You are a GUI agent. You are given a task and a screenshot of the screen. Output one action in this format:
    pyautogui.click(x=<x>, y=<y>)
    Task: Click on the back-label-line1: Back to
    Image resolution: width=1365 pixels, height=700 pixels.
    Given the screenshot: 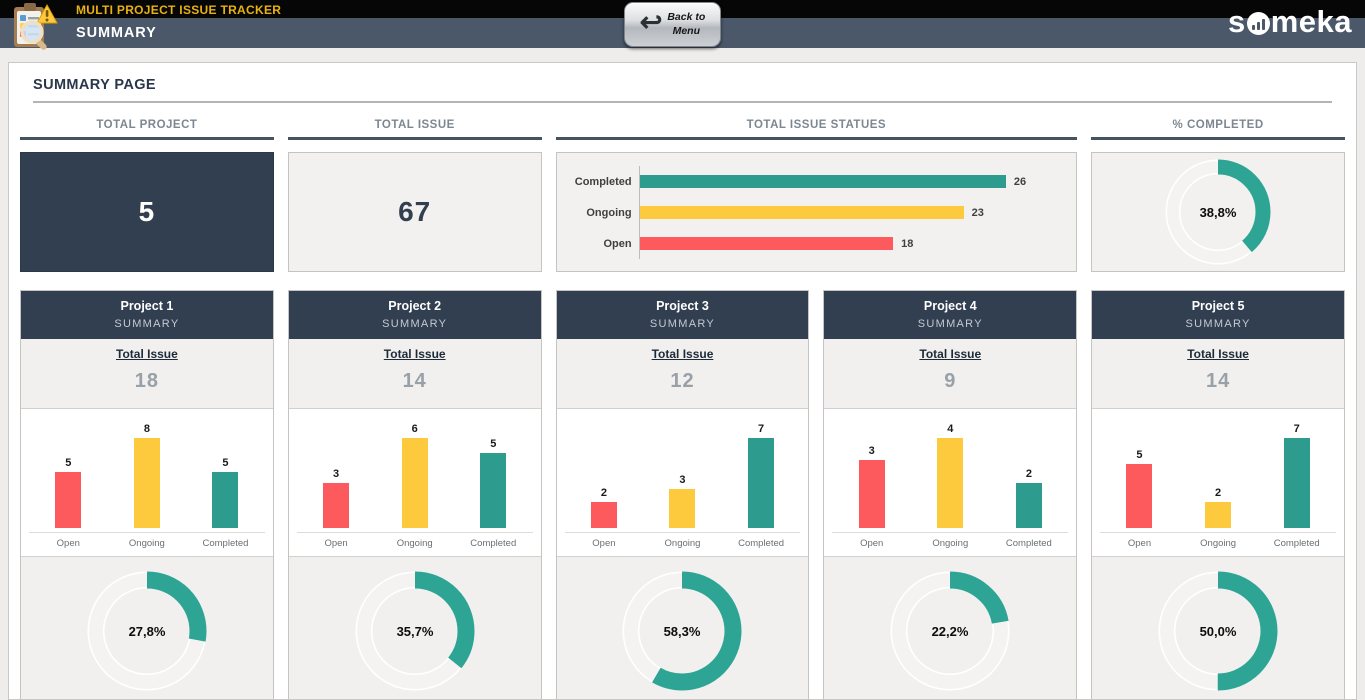 What is the action you would take?
    pyautogui.click(x=686, y=16)
    